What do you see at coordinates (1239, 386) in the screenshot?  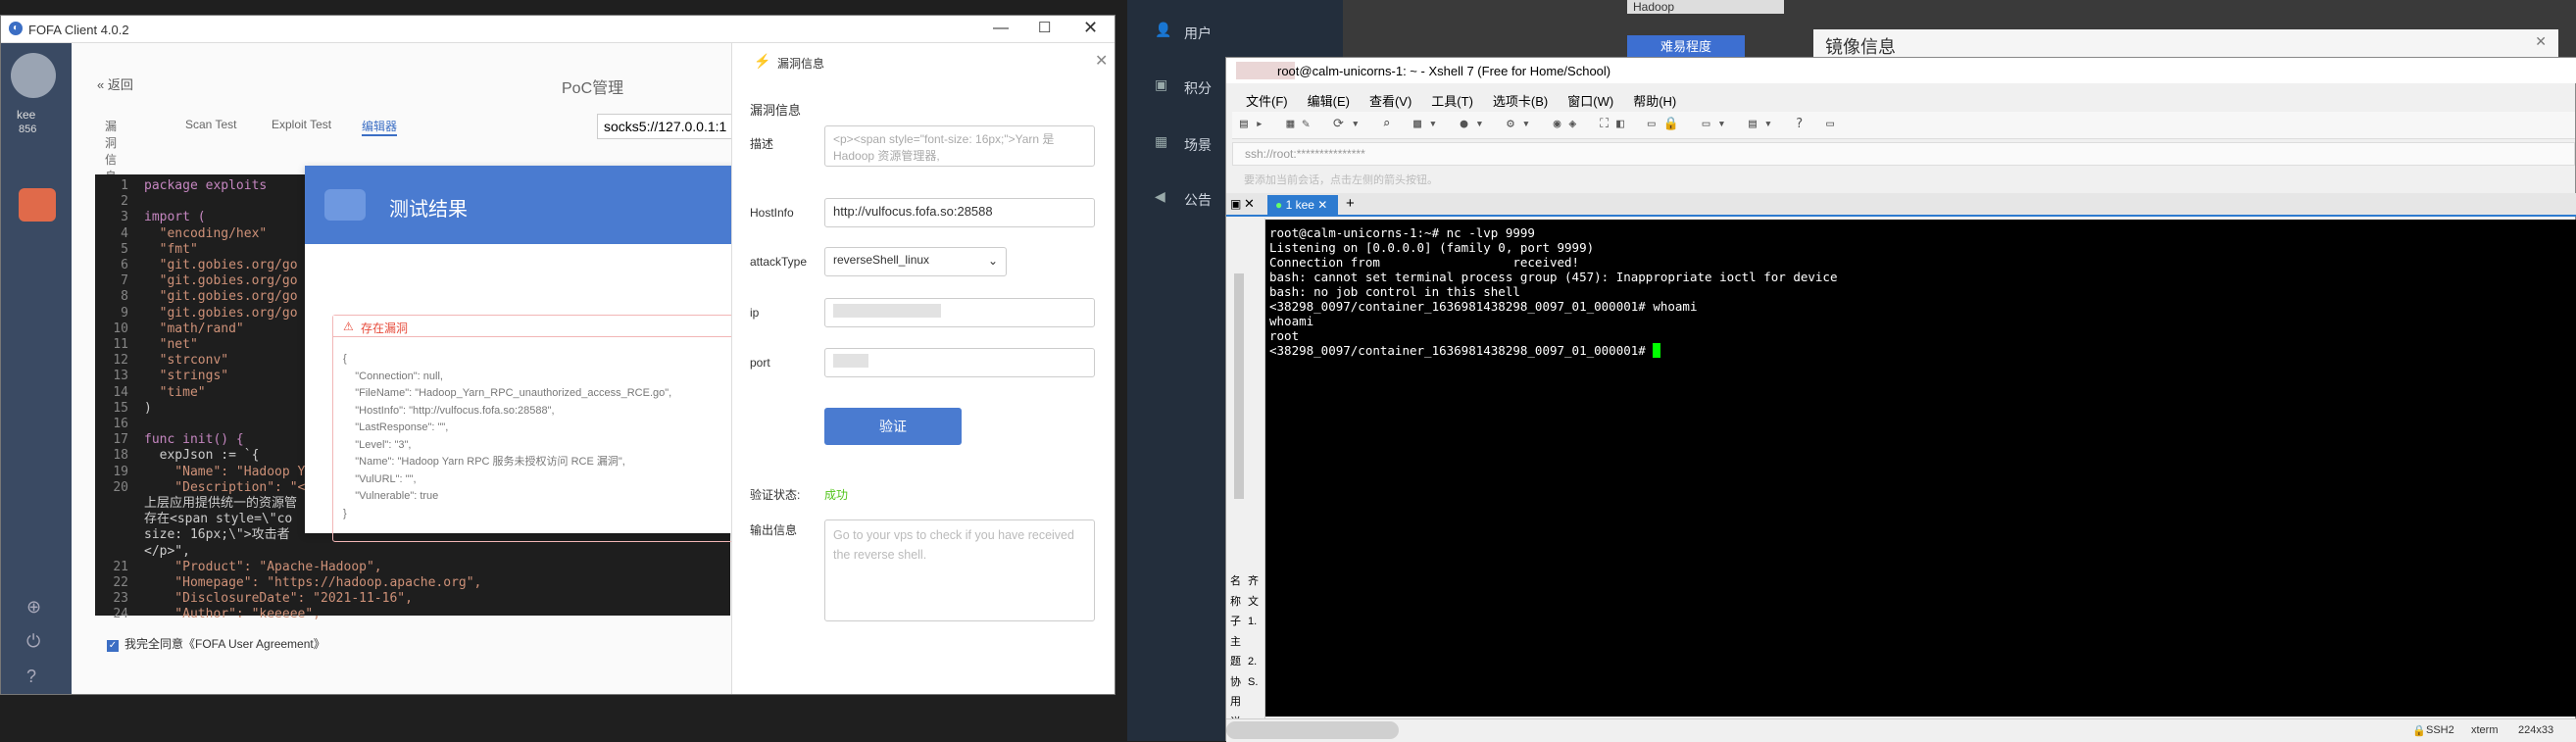 I see `side-scrollbar` at bounding box center [1239, 386].